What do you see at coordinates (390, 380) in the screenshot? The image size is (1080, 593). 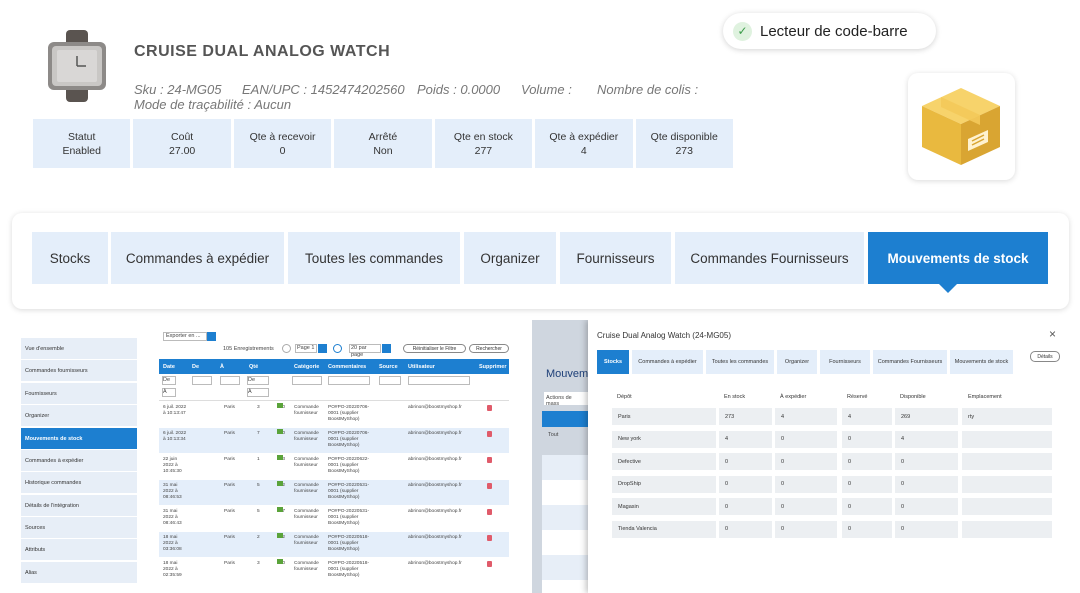 I see `source-filter` at bounding box center [390, 380].